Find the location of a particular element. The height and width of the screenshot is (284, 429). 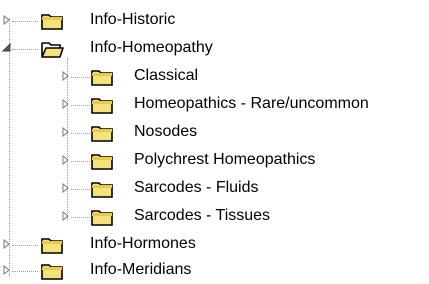

tree-item-sarcodes-tissues: Sarcodes - Tissues is located at coordinates (243, 216).